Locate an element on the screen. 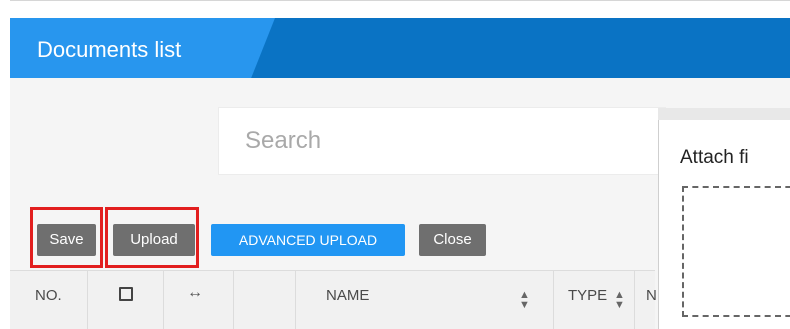 The height and width of the screenshot is (329, 790). modal-title: Attach fi is located at coordinates (714, 157).